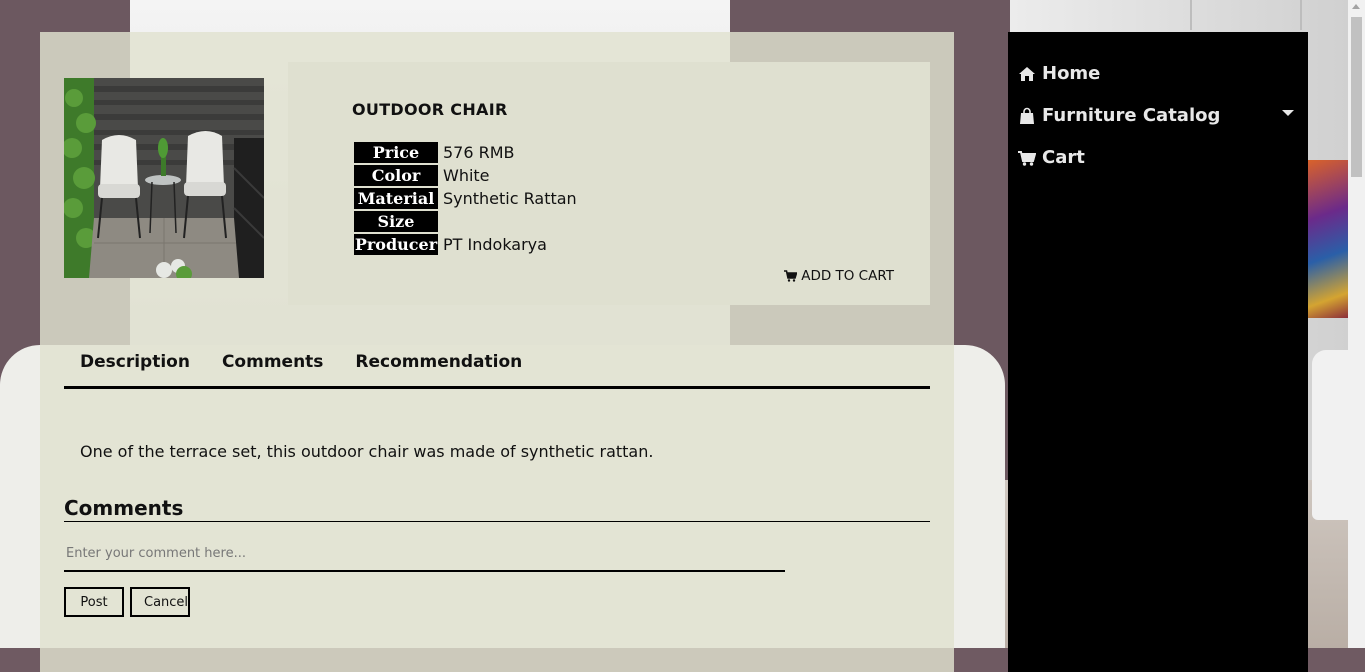 The height and width of the screenshot is (672, 1365). What do you see at coordinates (272, 368) in the screenshot?
I see `tab-comments: Comments` at bounding box center [272, 368].